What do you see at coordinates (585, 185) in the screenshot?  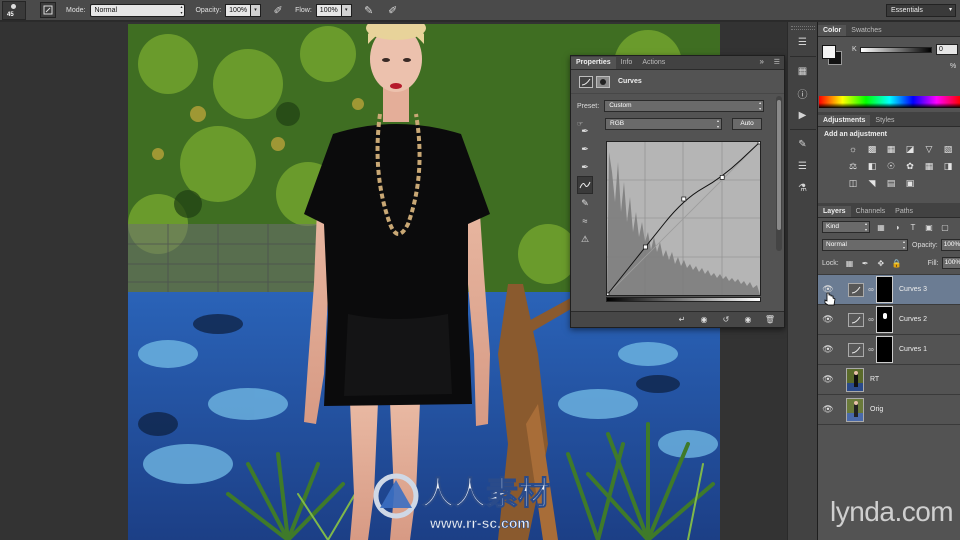 I see `edit-points-curve-icon` at bounding box center [585, 185].